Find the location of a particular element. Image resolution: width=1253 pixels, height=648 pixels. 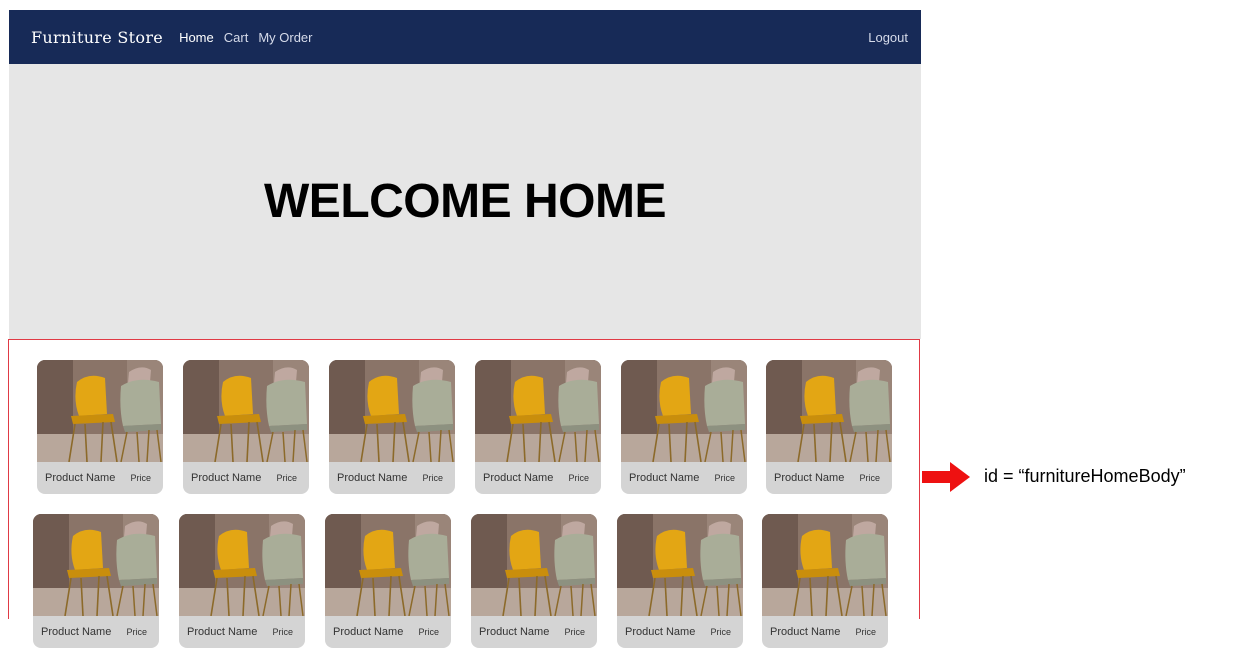

brand-logo: Furniture Store is located at coordinates (97, 37).